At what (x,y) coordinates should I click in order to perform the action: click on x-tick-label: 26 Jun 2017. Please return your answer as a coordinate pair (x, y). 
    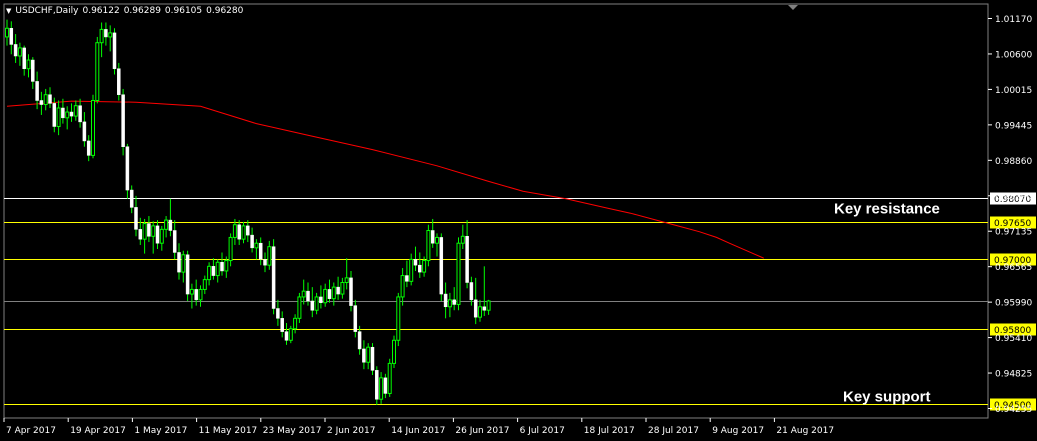
    Looking at the image, I should click on (482, 431).